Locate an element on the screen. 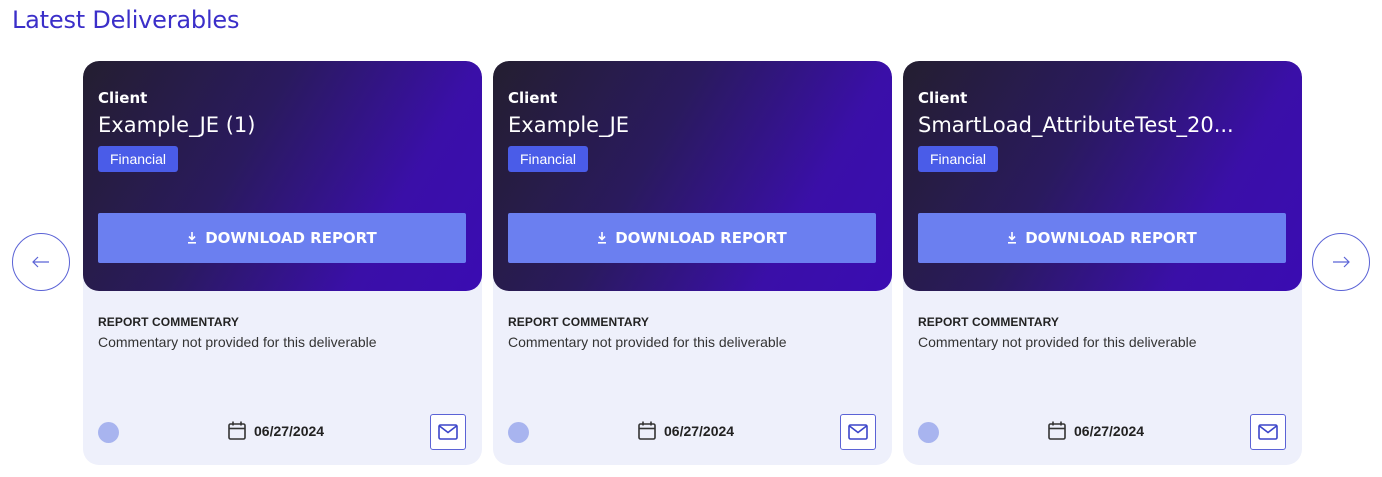 The width and height of the screenshot is (1382, 477). arrow-right-icon is located at coordinates (1341, 262).